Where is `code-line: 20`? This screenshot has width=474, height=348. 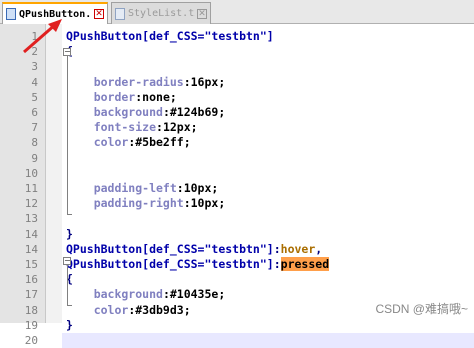 code-line: 20 is located at coordinates (237, 340).